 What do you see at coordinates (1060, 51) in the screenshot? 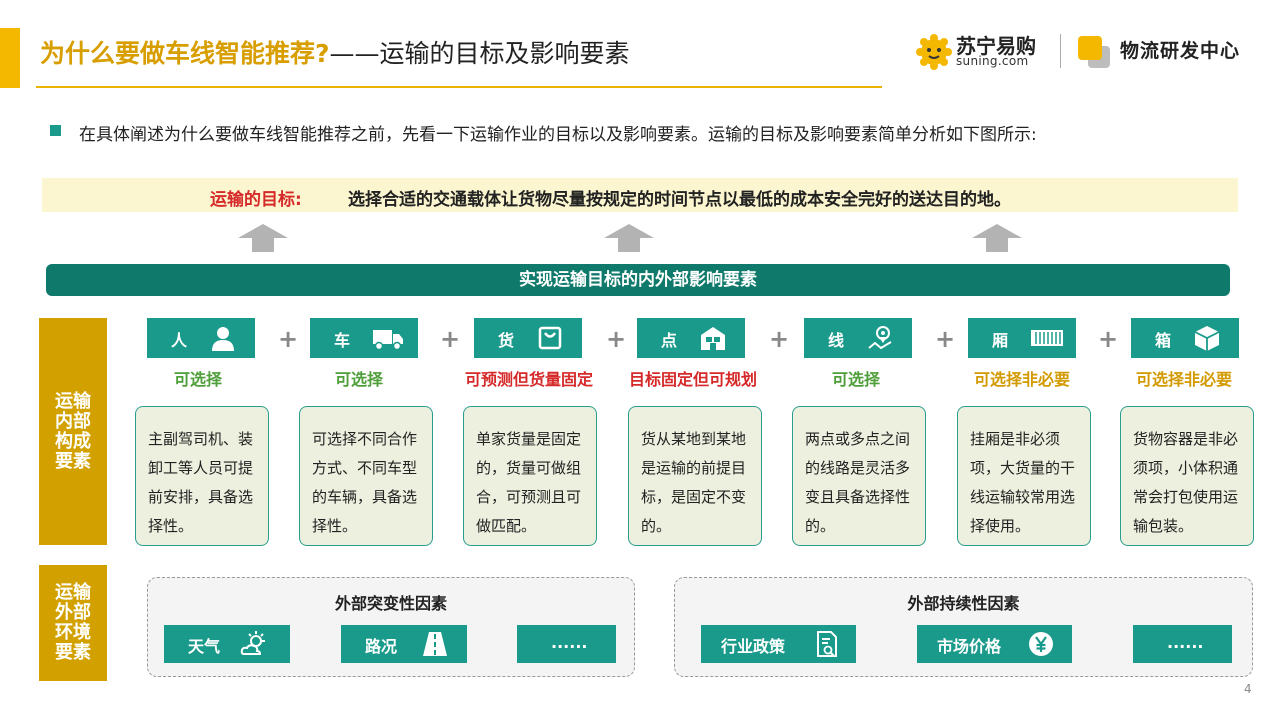
I see `brand-divider` at bounding box center [1060, 51].